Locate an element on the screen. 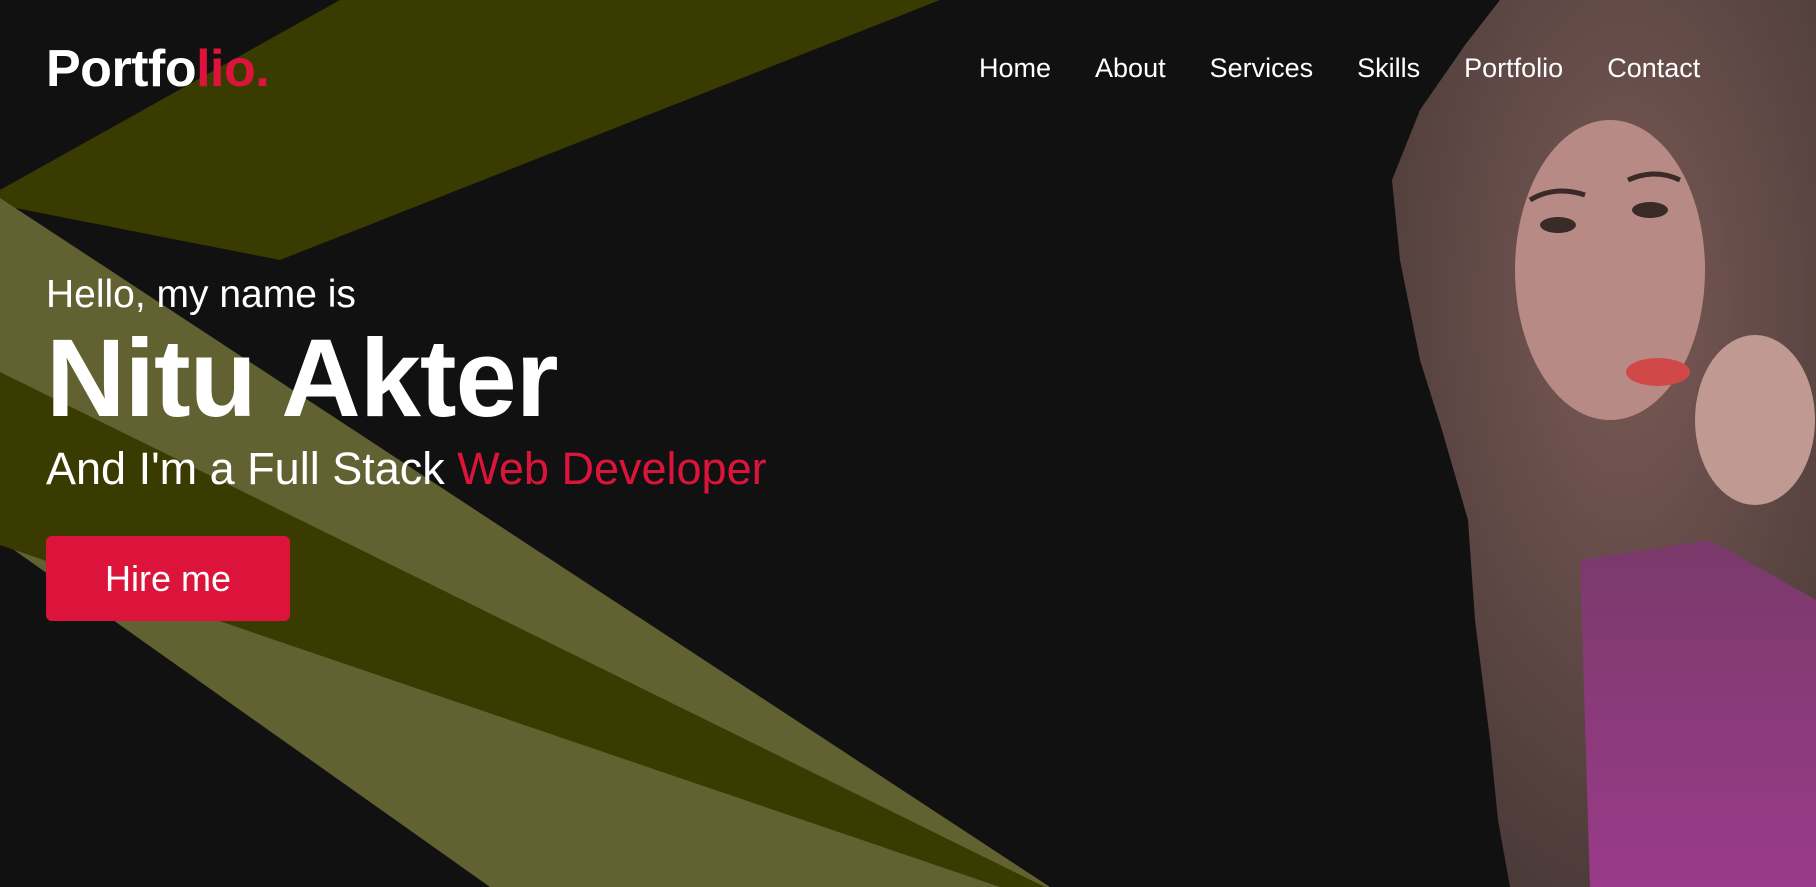 This screenshot has width=1816, height=887. eye-right is located at coordinates (1650, 210).